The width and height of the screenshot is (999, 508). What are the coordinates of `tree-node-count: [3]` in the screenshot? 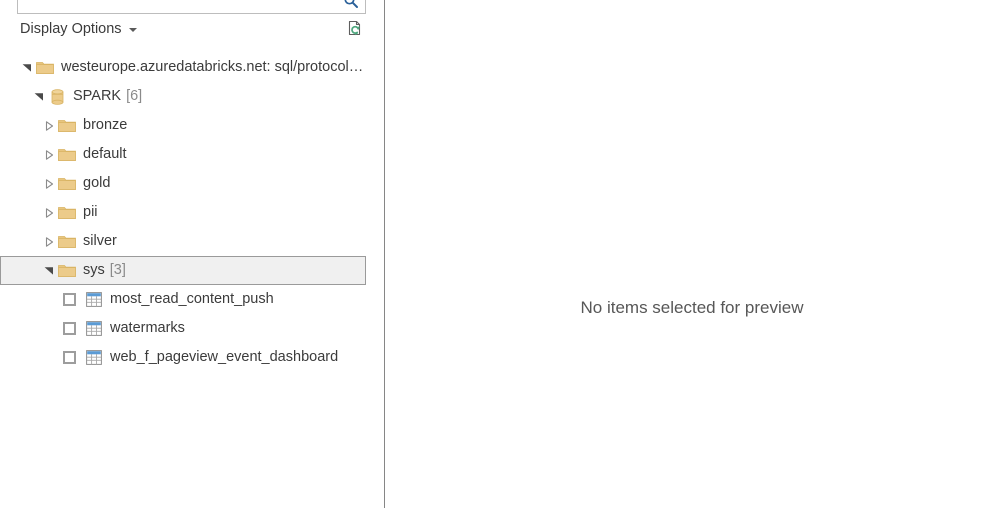 It's located at (117, 270).